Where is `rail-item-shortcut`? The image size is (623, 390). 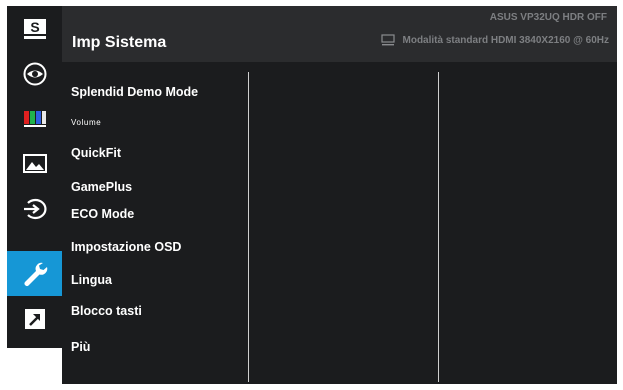
rail-item-shortcut is located at coordinates (34, 318).